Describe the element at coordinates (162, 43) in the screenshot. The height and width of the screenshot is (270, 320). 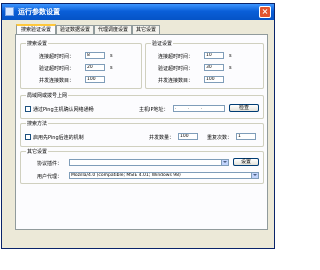
I see `group-title: 验证设置` at that location.